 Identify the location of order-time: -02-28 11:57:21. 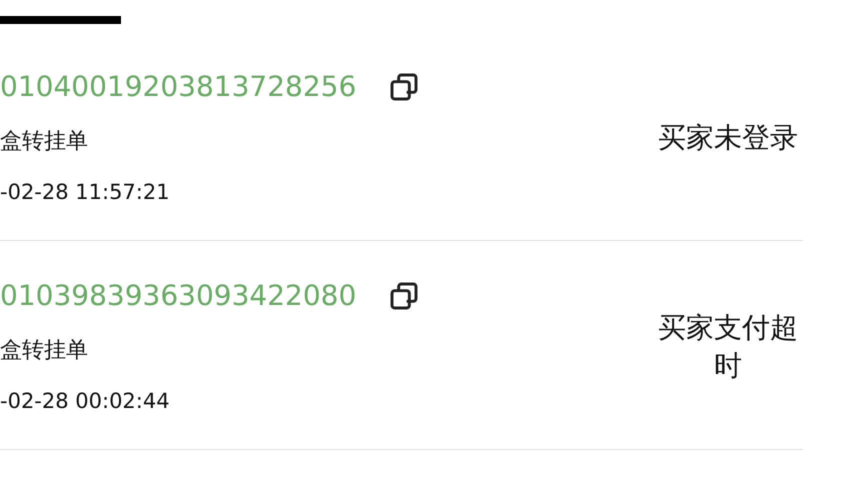
(85, 192).